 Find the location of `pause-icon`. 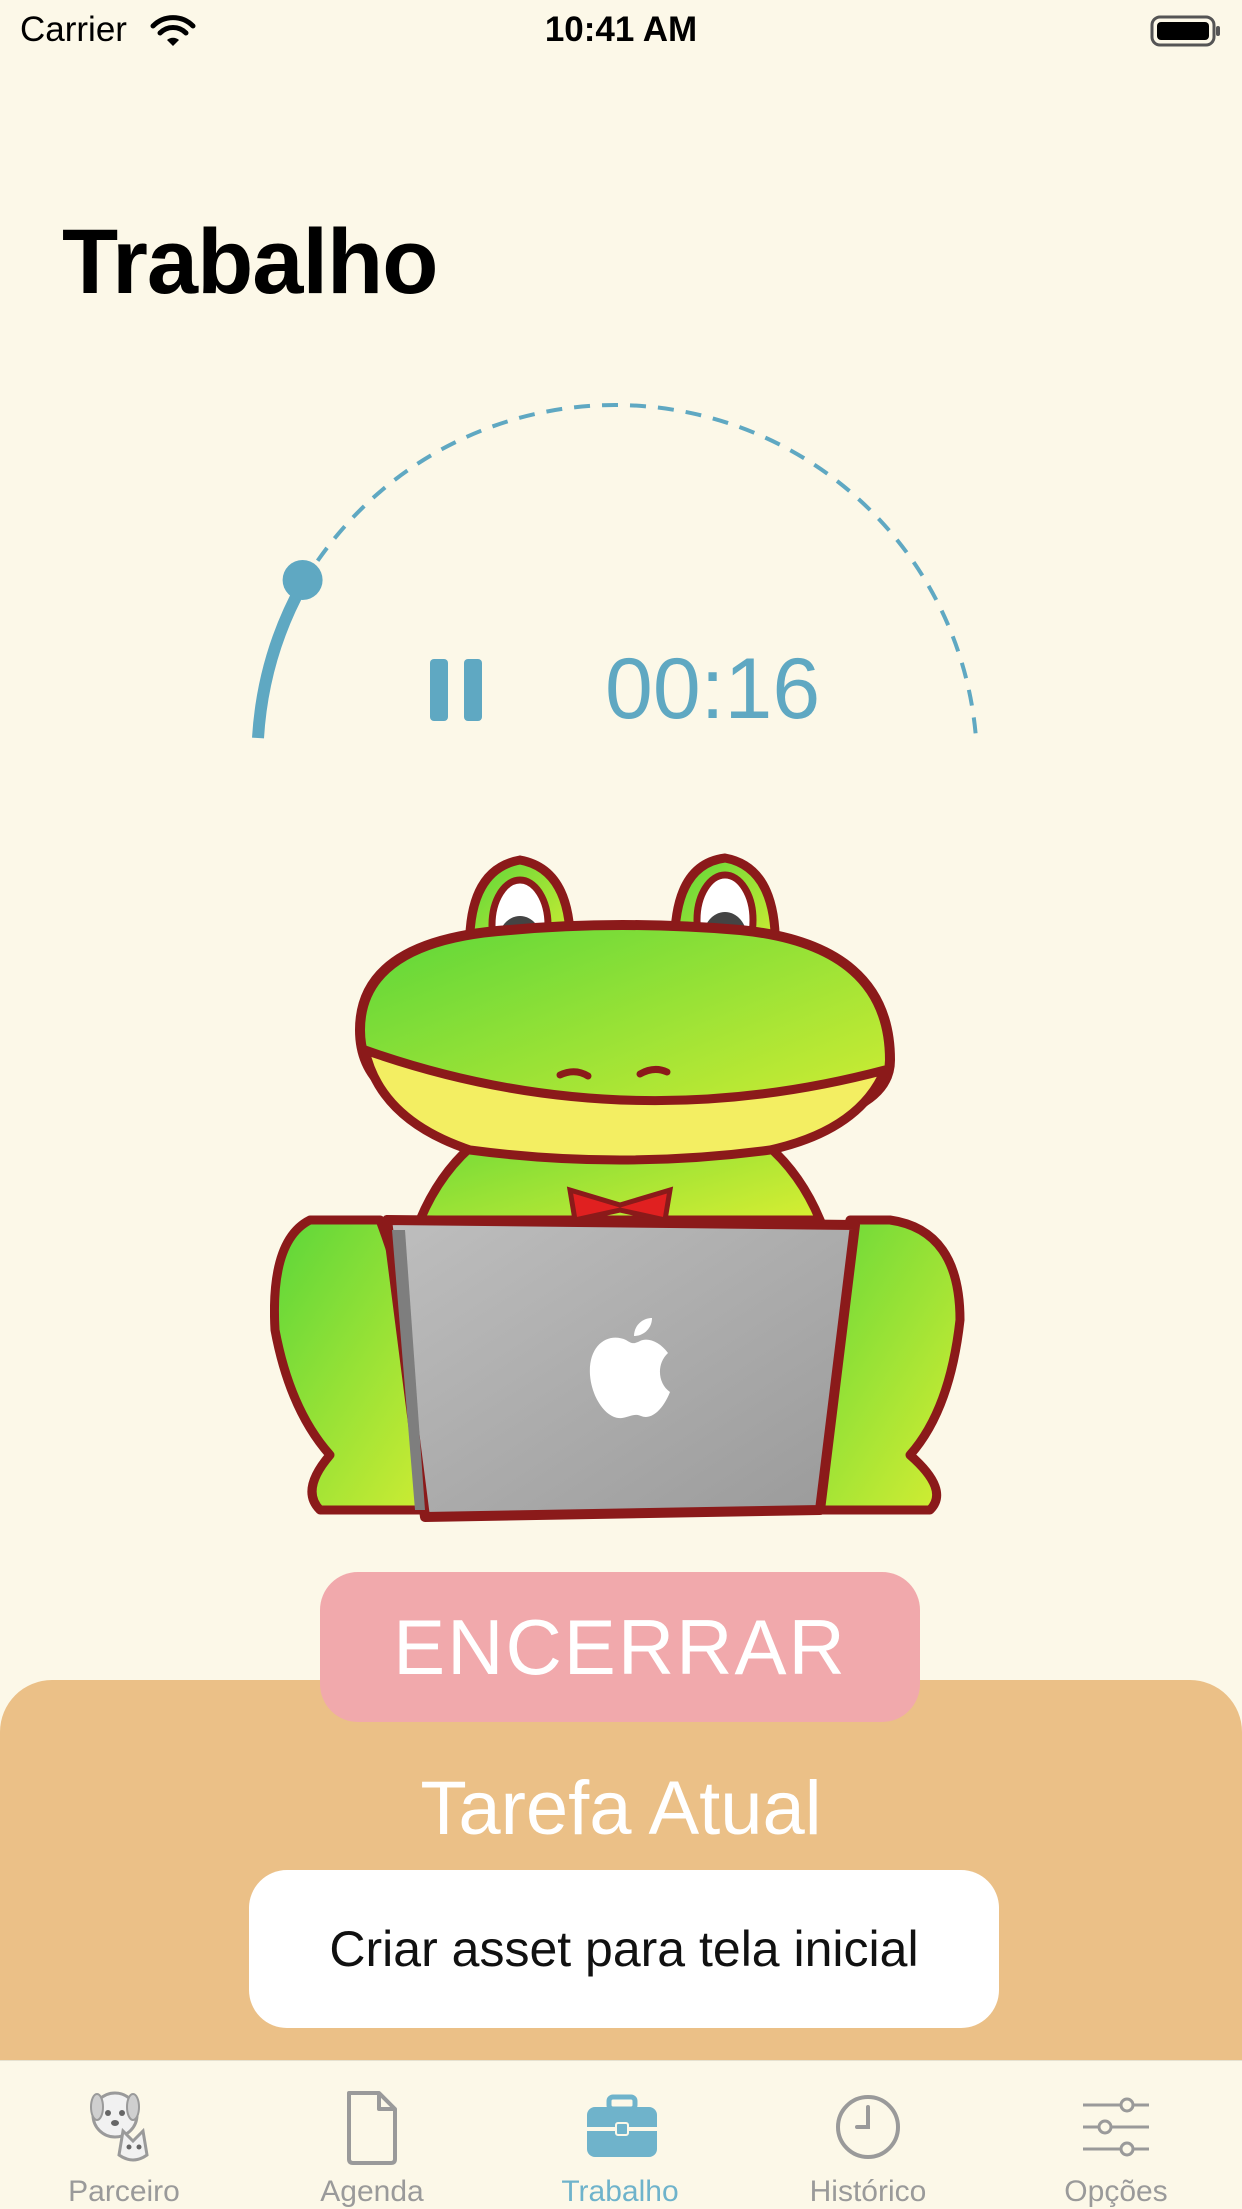

pause-icon is located at coordinates (439, 690).